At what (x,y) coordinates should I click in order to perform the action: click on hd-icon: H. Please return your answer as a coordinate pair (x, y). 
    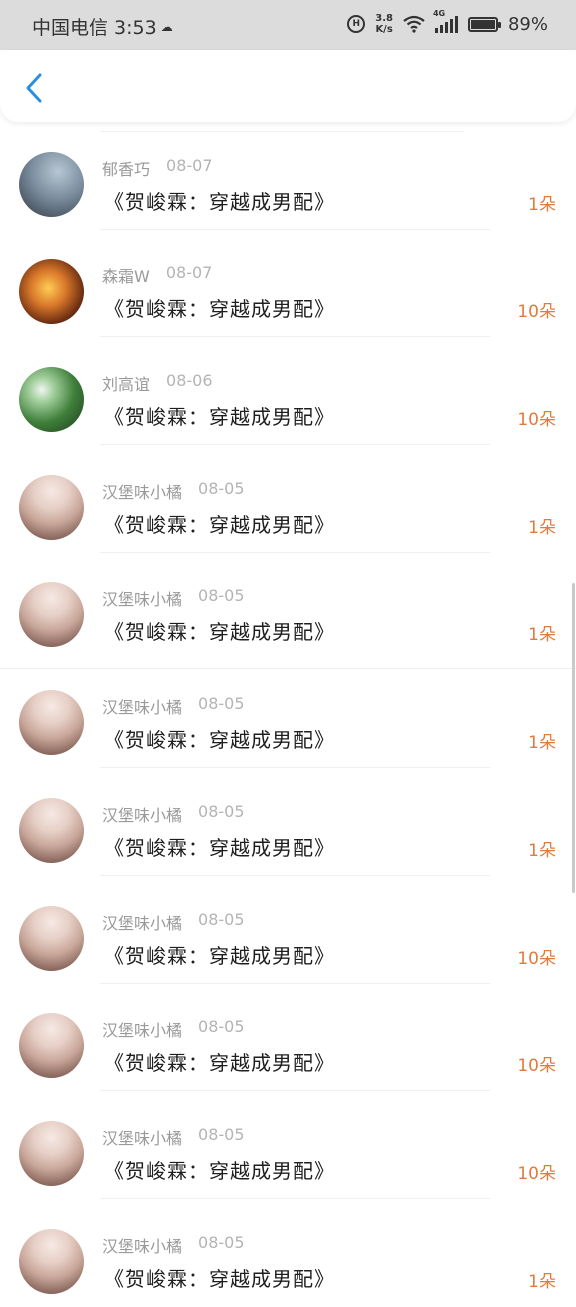
    Looking at the image, I should click on (356, 24).